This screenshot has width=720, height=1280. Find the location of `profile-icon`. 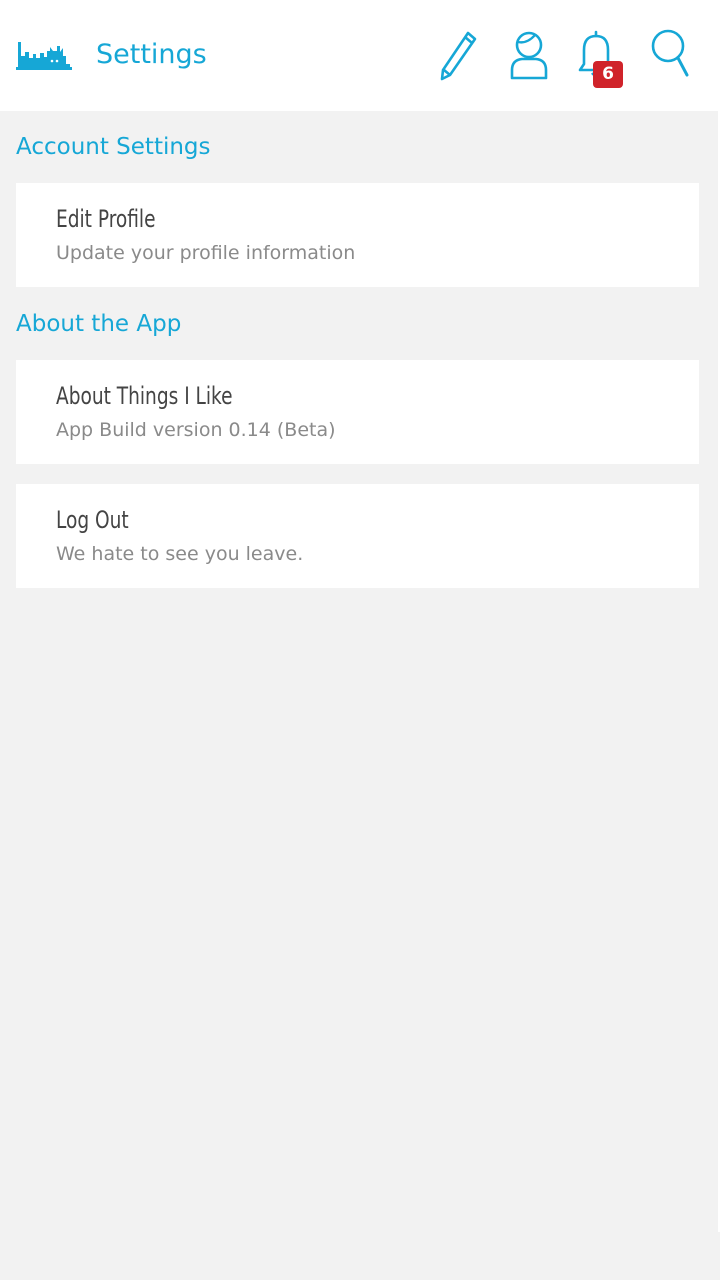

profile-icon is located at coordinates (531, 56).